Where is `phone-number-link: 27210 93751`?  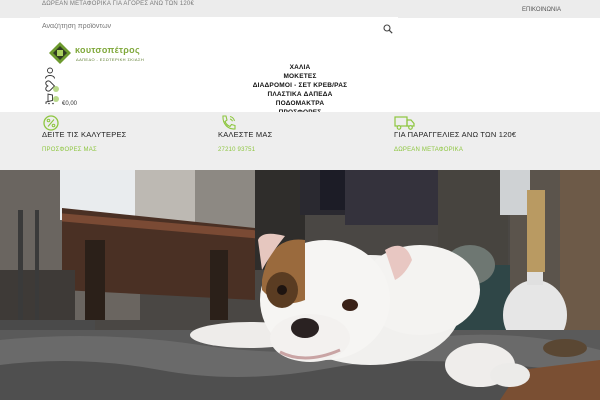 phone-number-link: 27210 93751 is located at coordinates (236, 150).